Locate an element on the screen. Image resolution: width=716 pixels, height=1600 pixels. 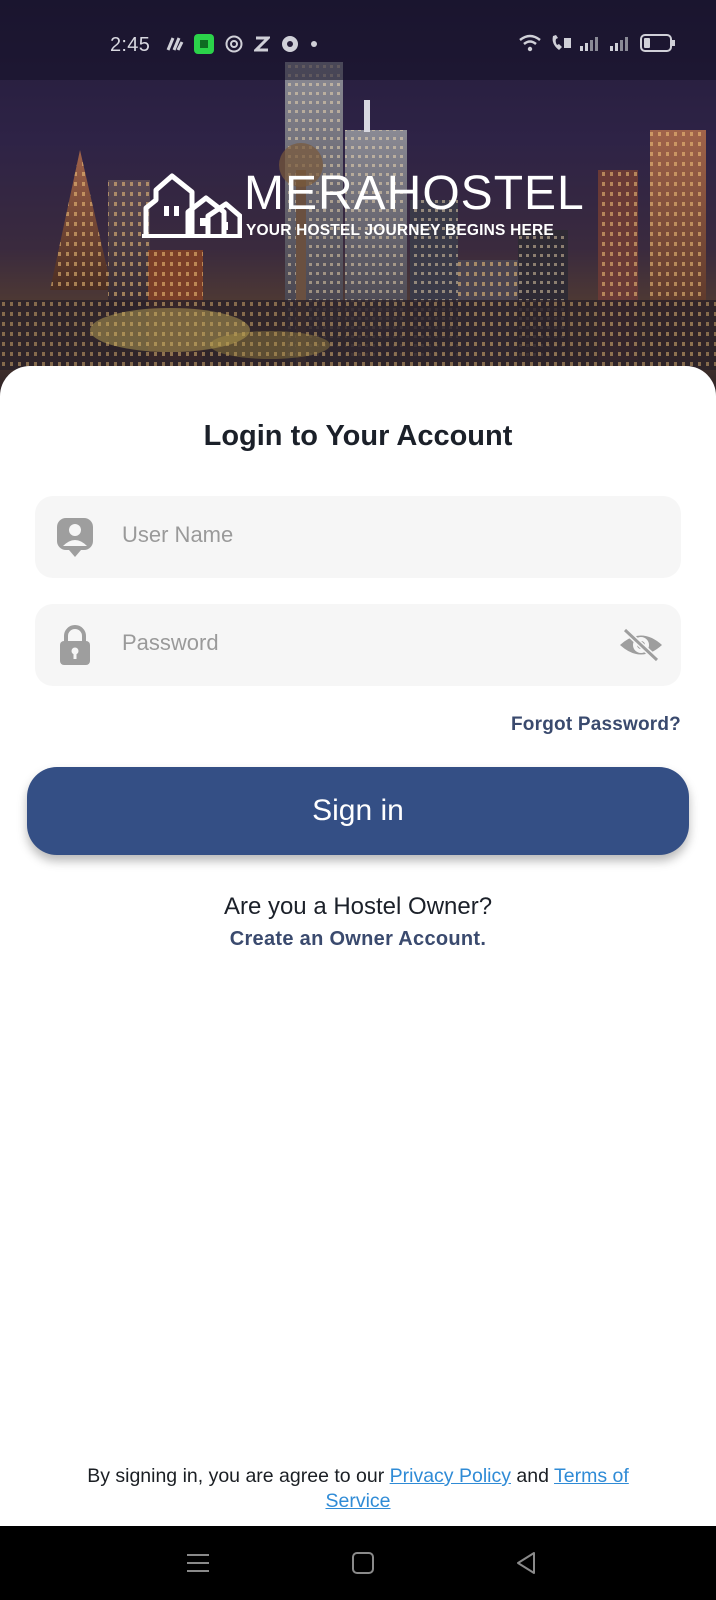
forgot-password-link: Forgot Password? is located at coordinates (596, 725).